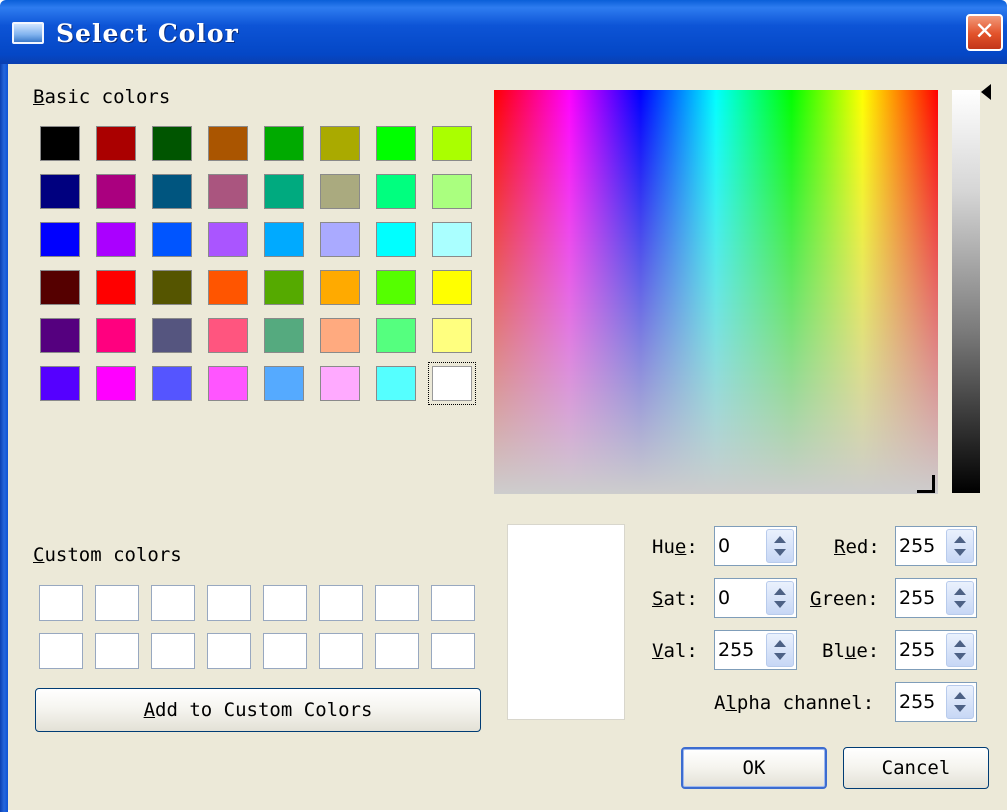 The width and height of the screenshot is (1007, 812). I want to click on val-value: 255, so click(736, 650).